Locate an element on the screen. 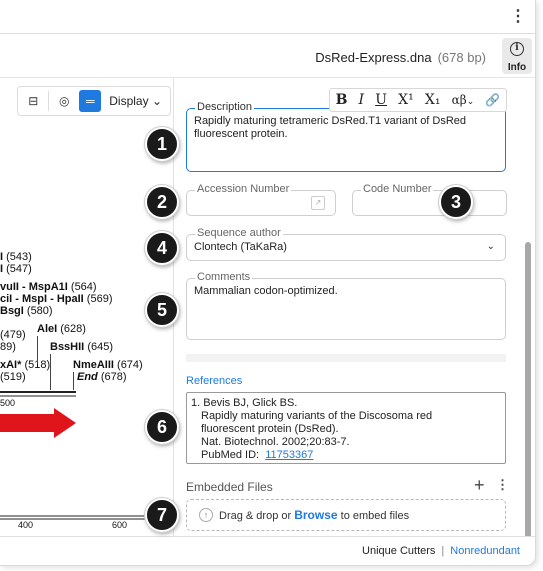  add-icon: + is located at coordinates (479, 485).